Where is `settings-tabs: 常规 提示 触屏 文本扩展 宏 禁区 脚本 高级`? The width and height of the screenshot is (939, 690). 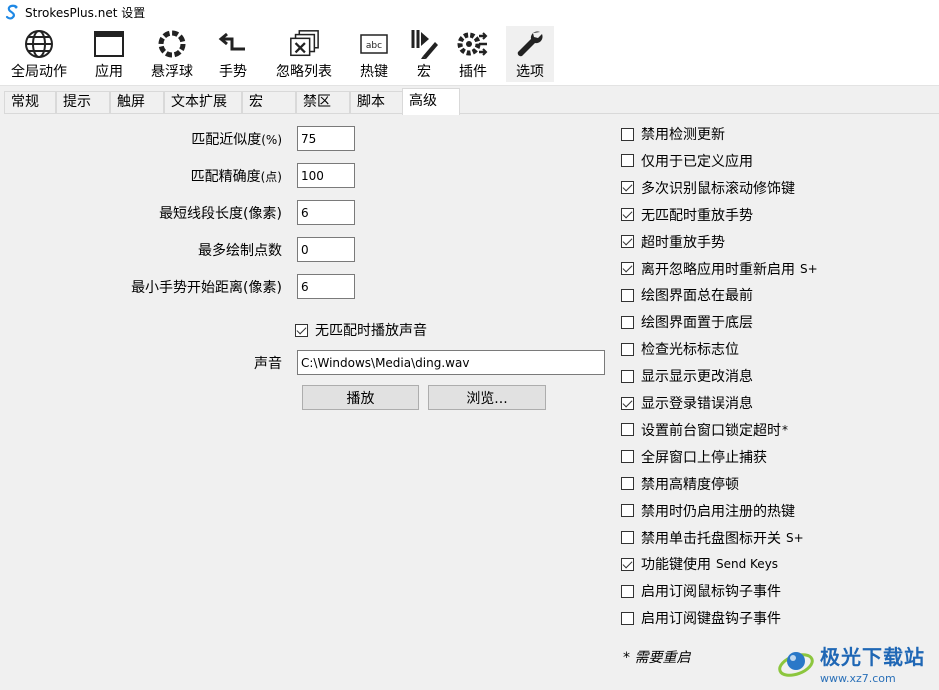 settings-tabs: 常规 提示 触屏 文本扩展 宏 禁区 脚本 高级 is located at coordinates (469, 101).